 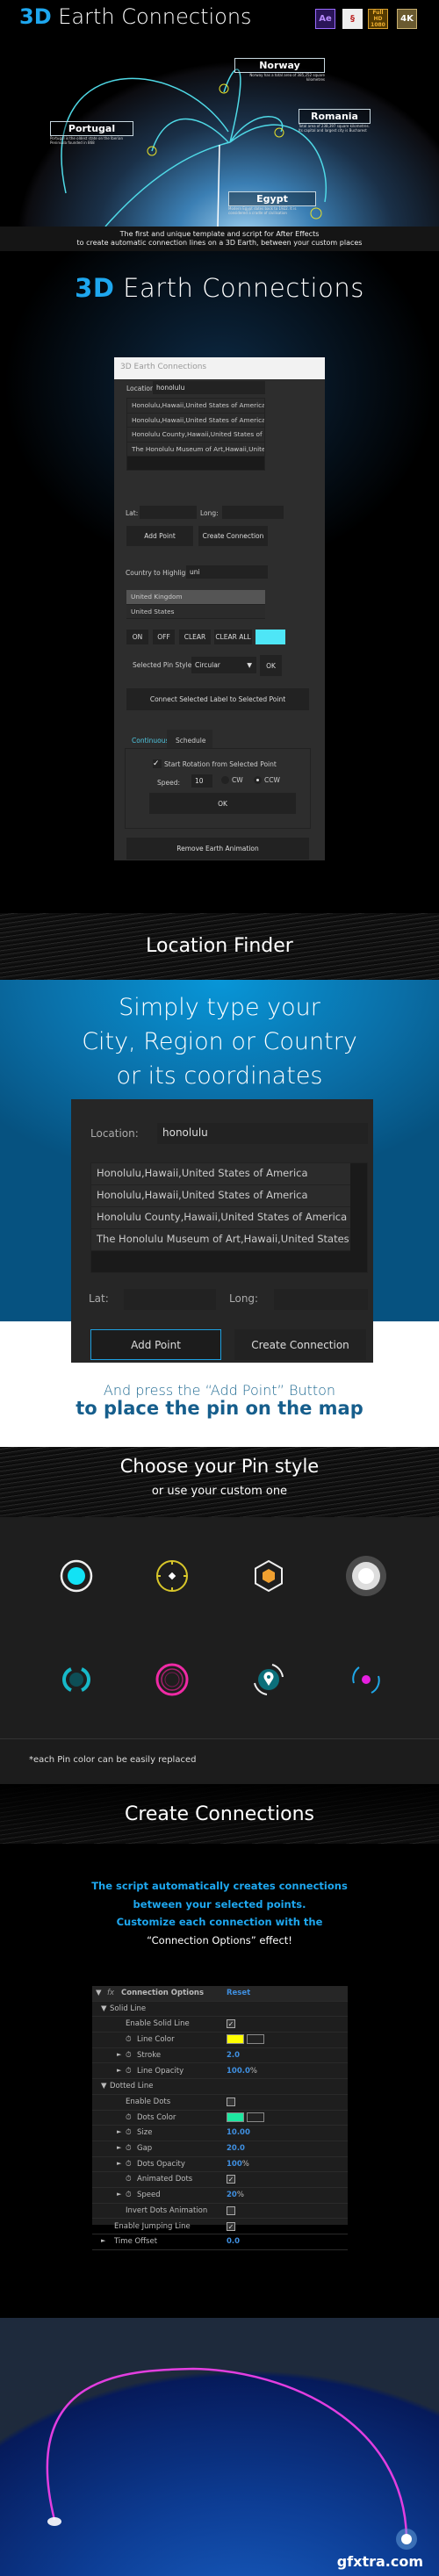 I want to click on fx-value: 10.00, so click(x=238, y=2132).